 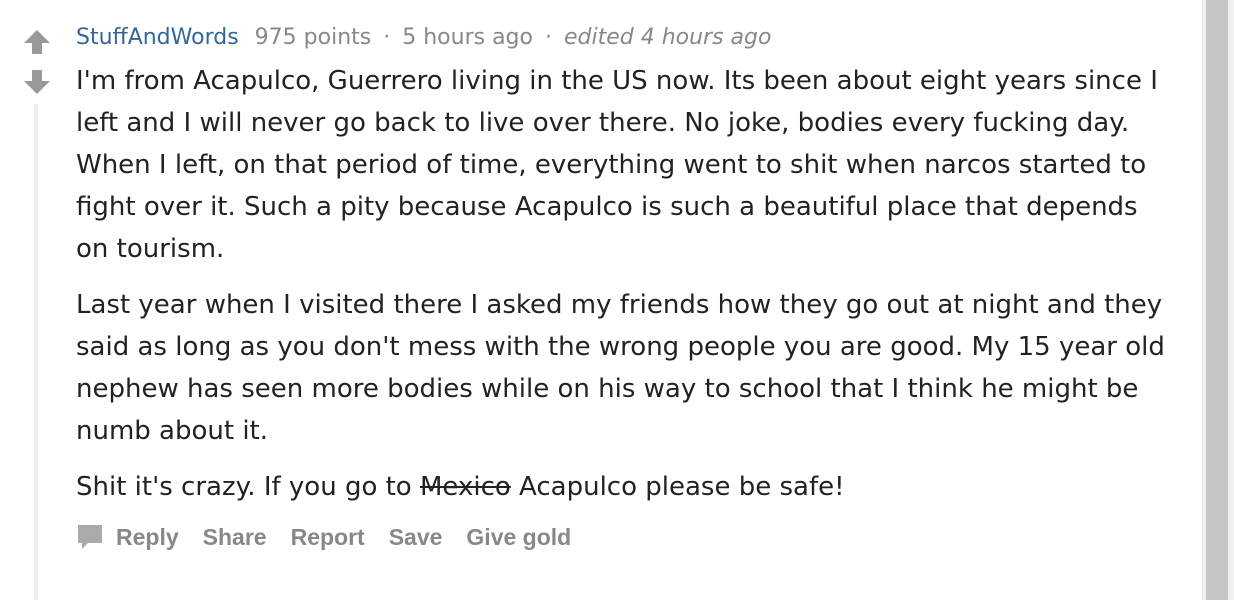 I want to click on thread-collapse-line, so click(x=36, y=352).